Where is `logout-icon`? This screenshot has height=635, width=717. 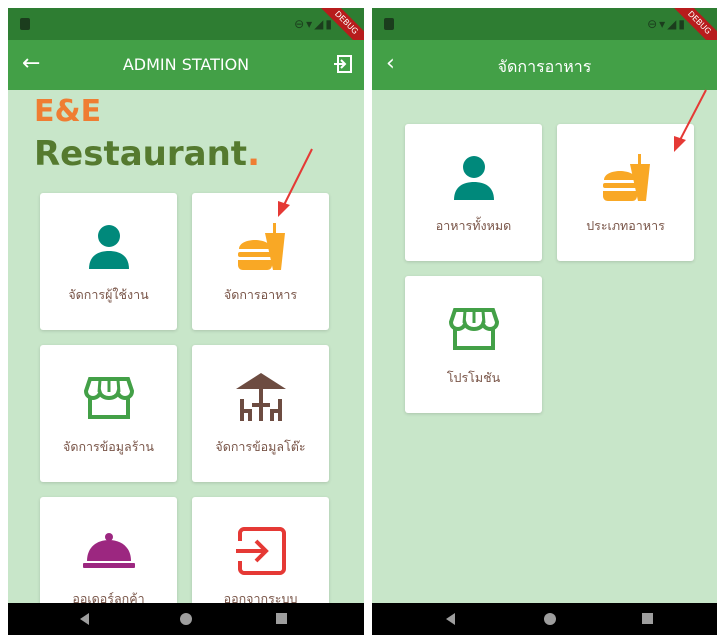 logout-icon is located at coordinates (343, 64).